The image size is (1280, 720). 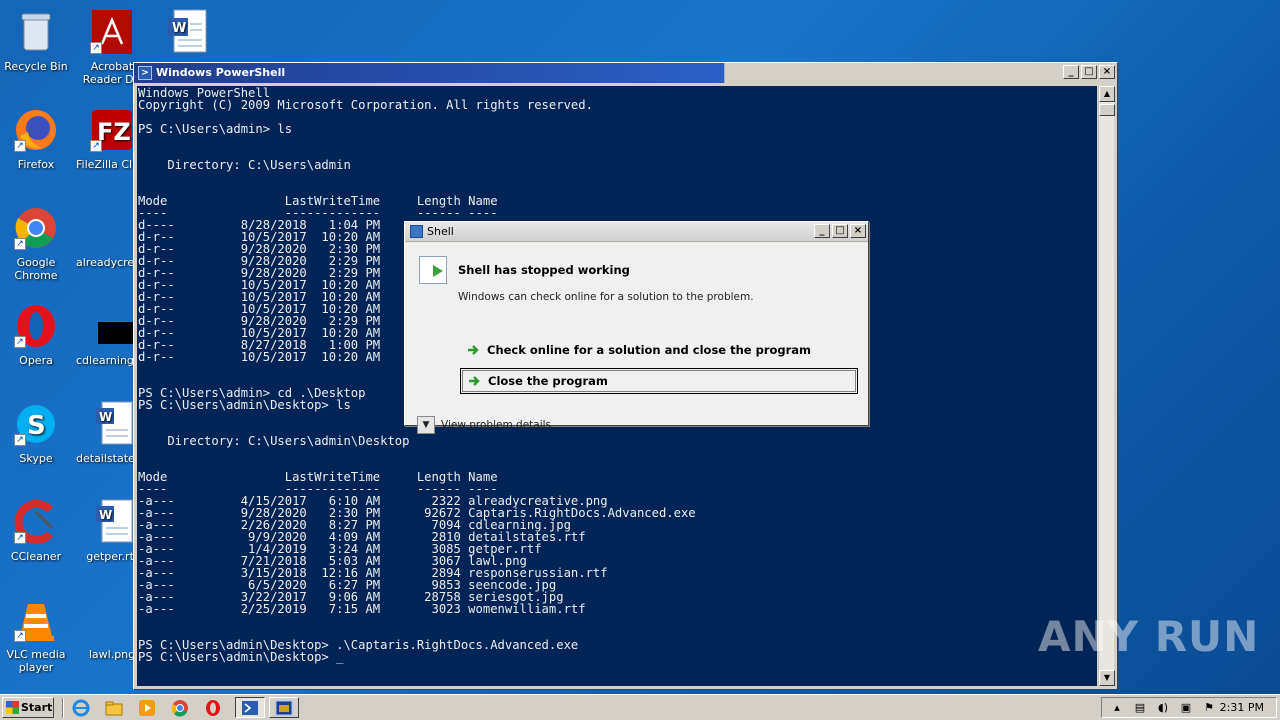 What do you see at coordinates (636, 232) in the screenshot?
I see `dialog-titlebar: Shell _ □ ×` at bounding box center [636, 232].